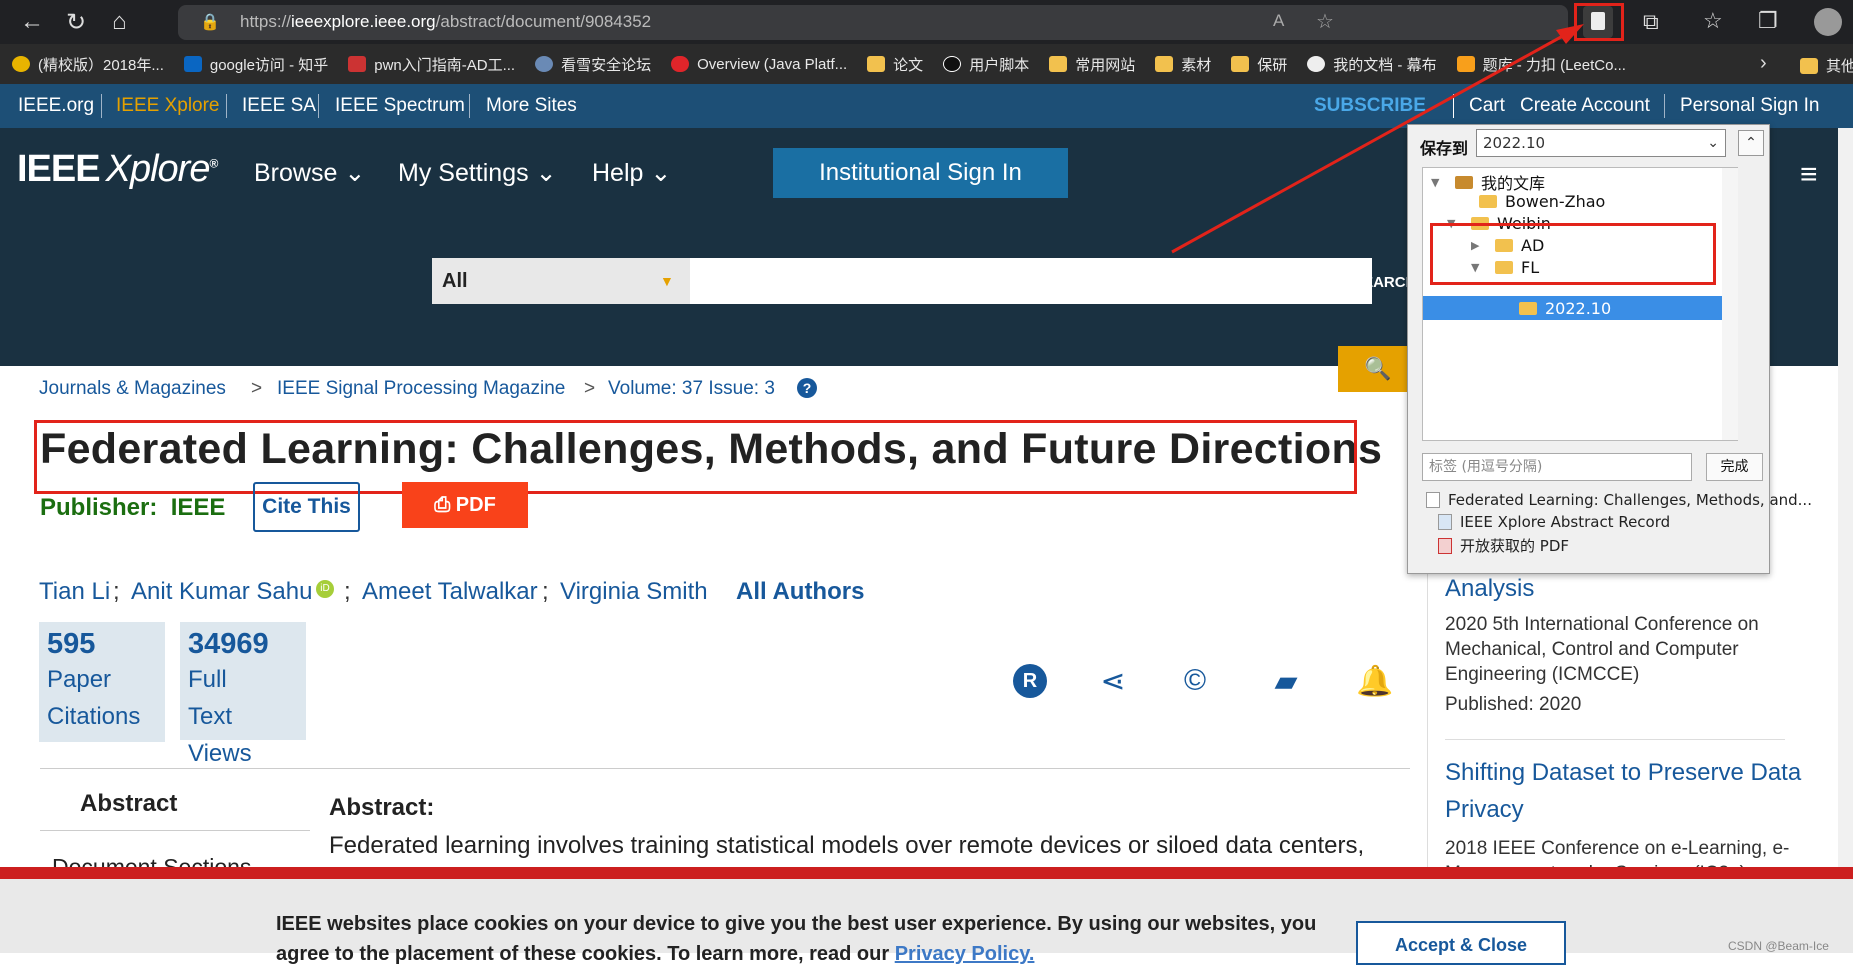  What do you see at coordinates (1601, 143) in the screenshot?
I see `collection-select: 2022.10 ⌄` at bounding box center [1601, 143].